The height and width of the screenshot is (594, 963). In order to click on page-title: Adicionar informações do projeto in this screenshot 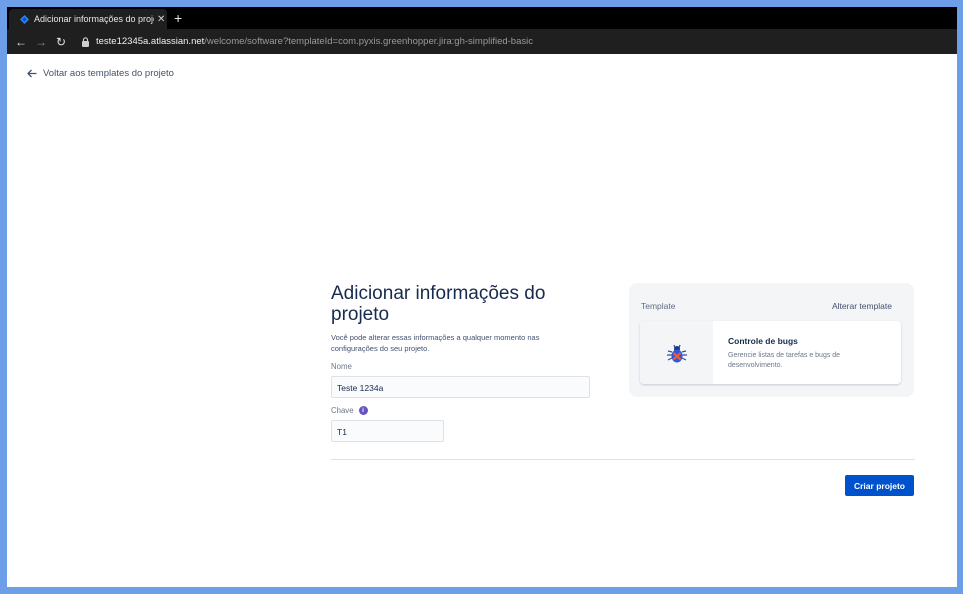, I will do `click(438, 304)`.